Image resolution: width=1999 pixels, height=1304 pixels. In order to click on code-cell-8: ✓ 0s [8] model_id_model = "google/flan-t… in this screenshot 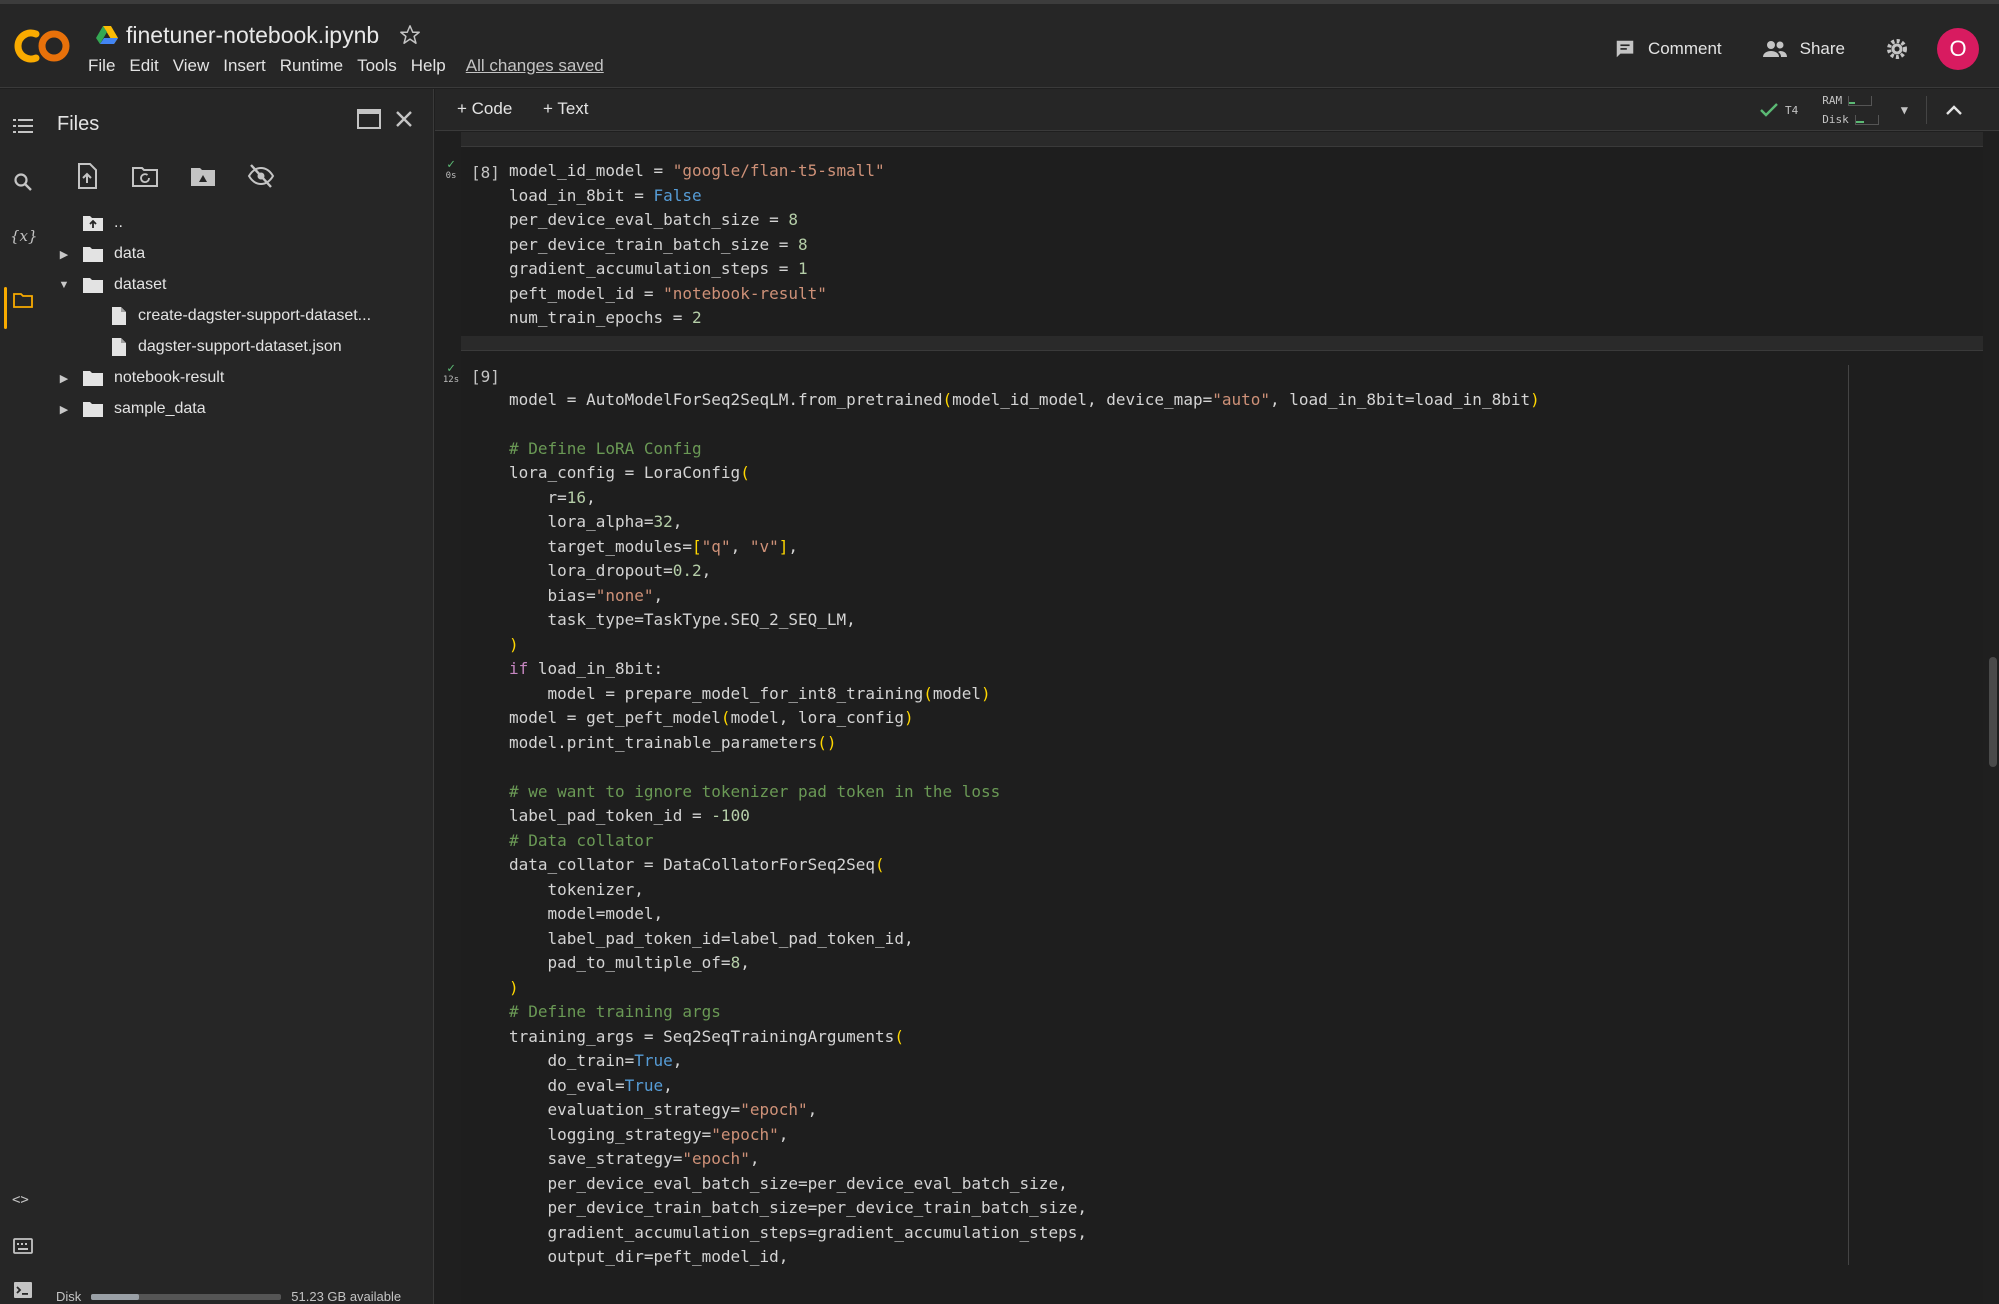, I will do `click(1214, 241)`.